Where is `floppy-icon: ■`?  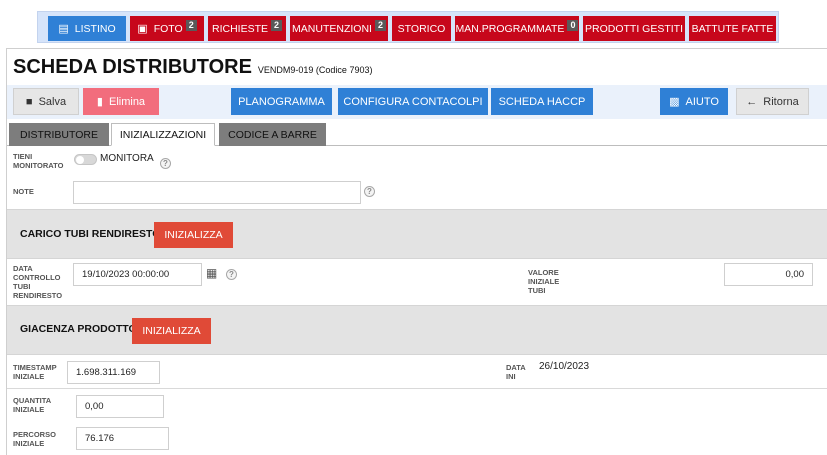
floppy-icon: ■ is located at coordinates (29, 101).